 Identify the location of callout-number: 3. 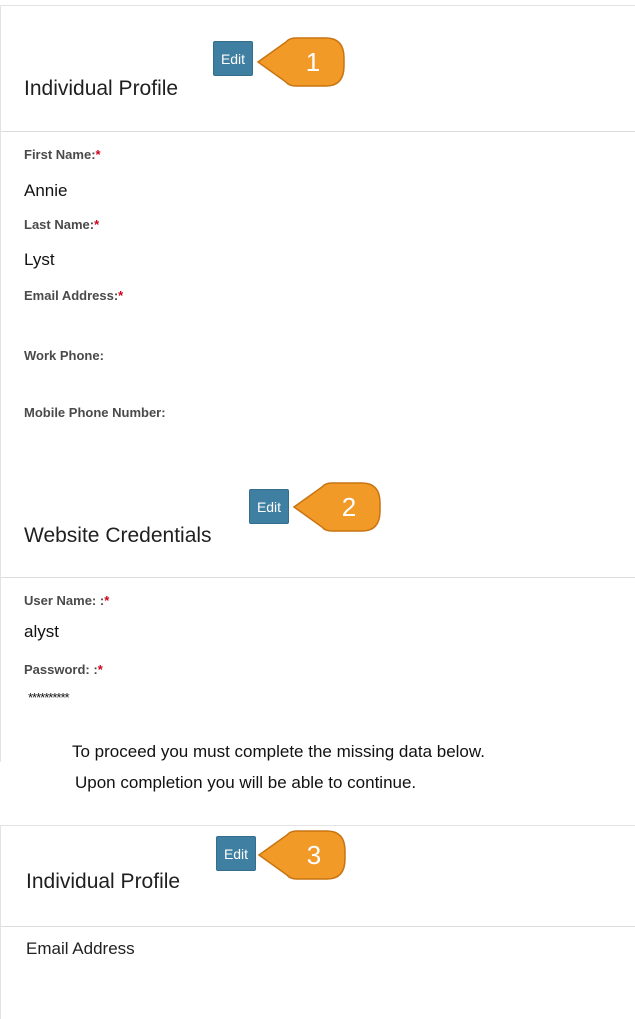
(314, 855).